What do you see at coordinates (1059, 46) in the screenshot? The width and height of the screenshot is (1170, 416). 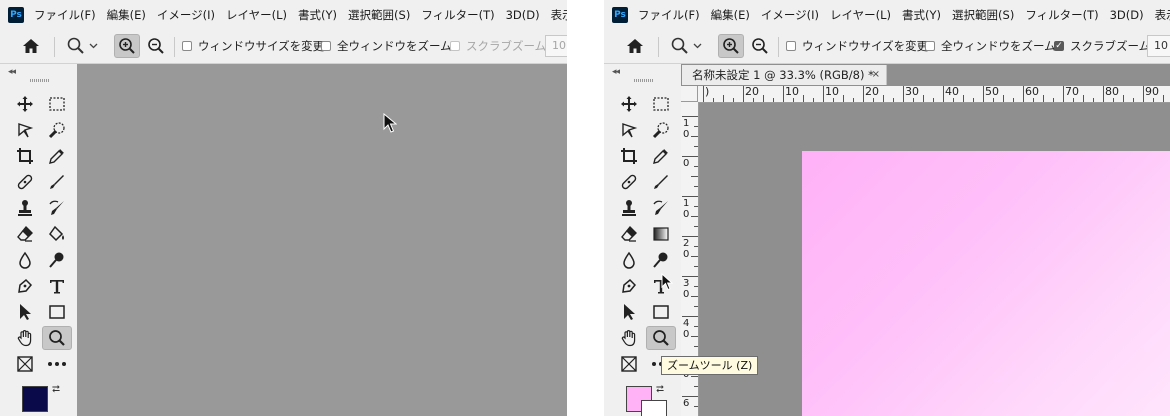 I see `scrubby-zoom-checkbox: ✓` at bounding box center [1059, 46].